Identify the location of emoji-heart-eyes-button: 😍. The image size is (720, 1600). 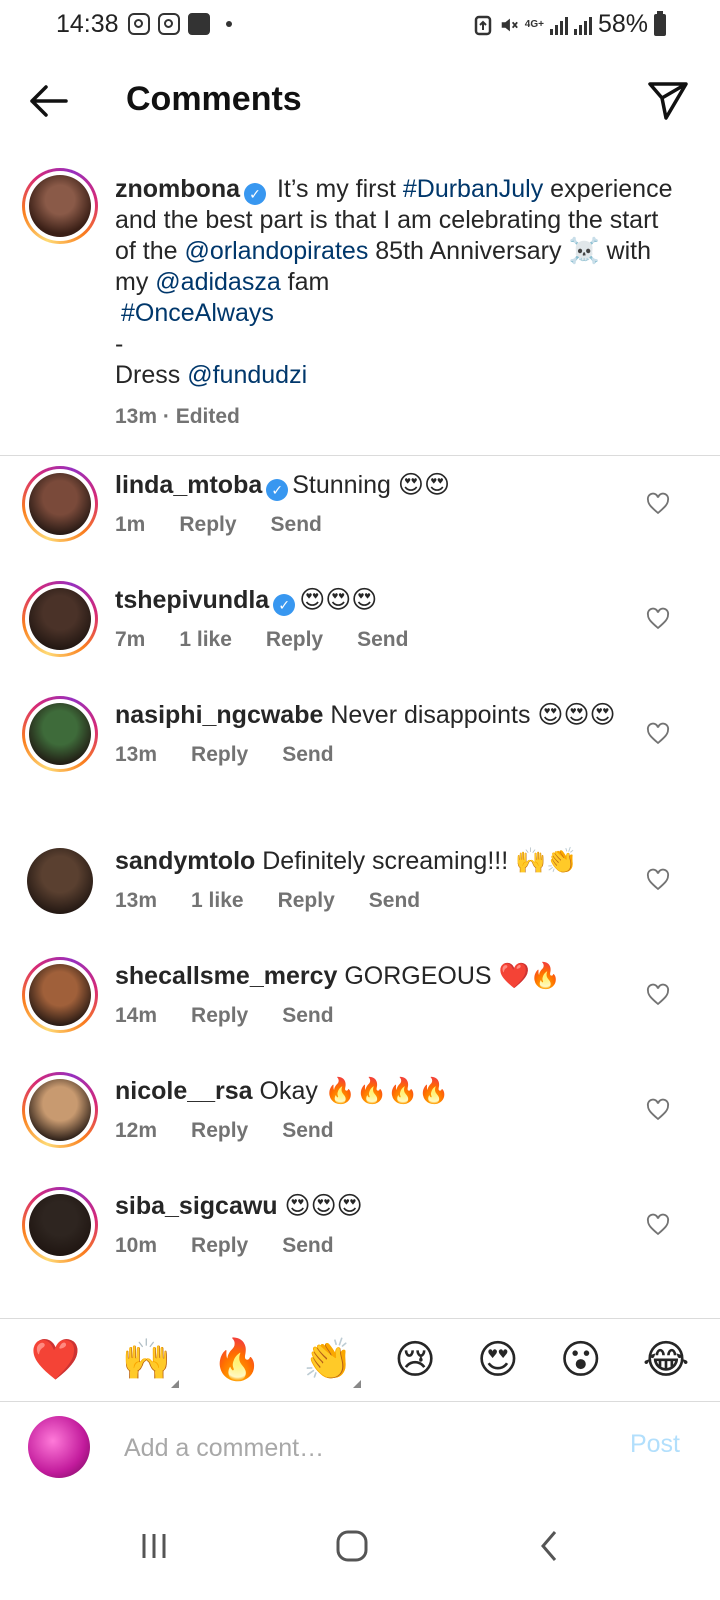
(498, 1360).